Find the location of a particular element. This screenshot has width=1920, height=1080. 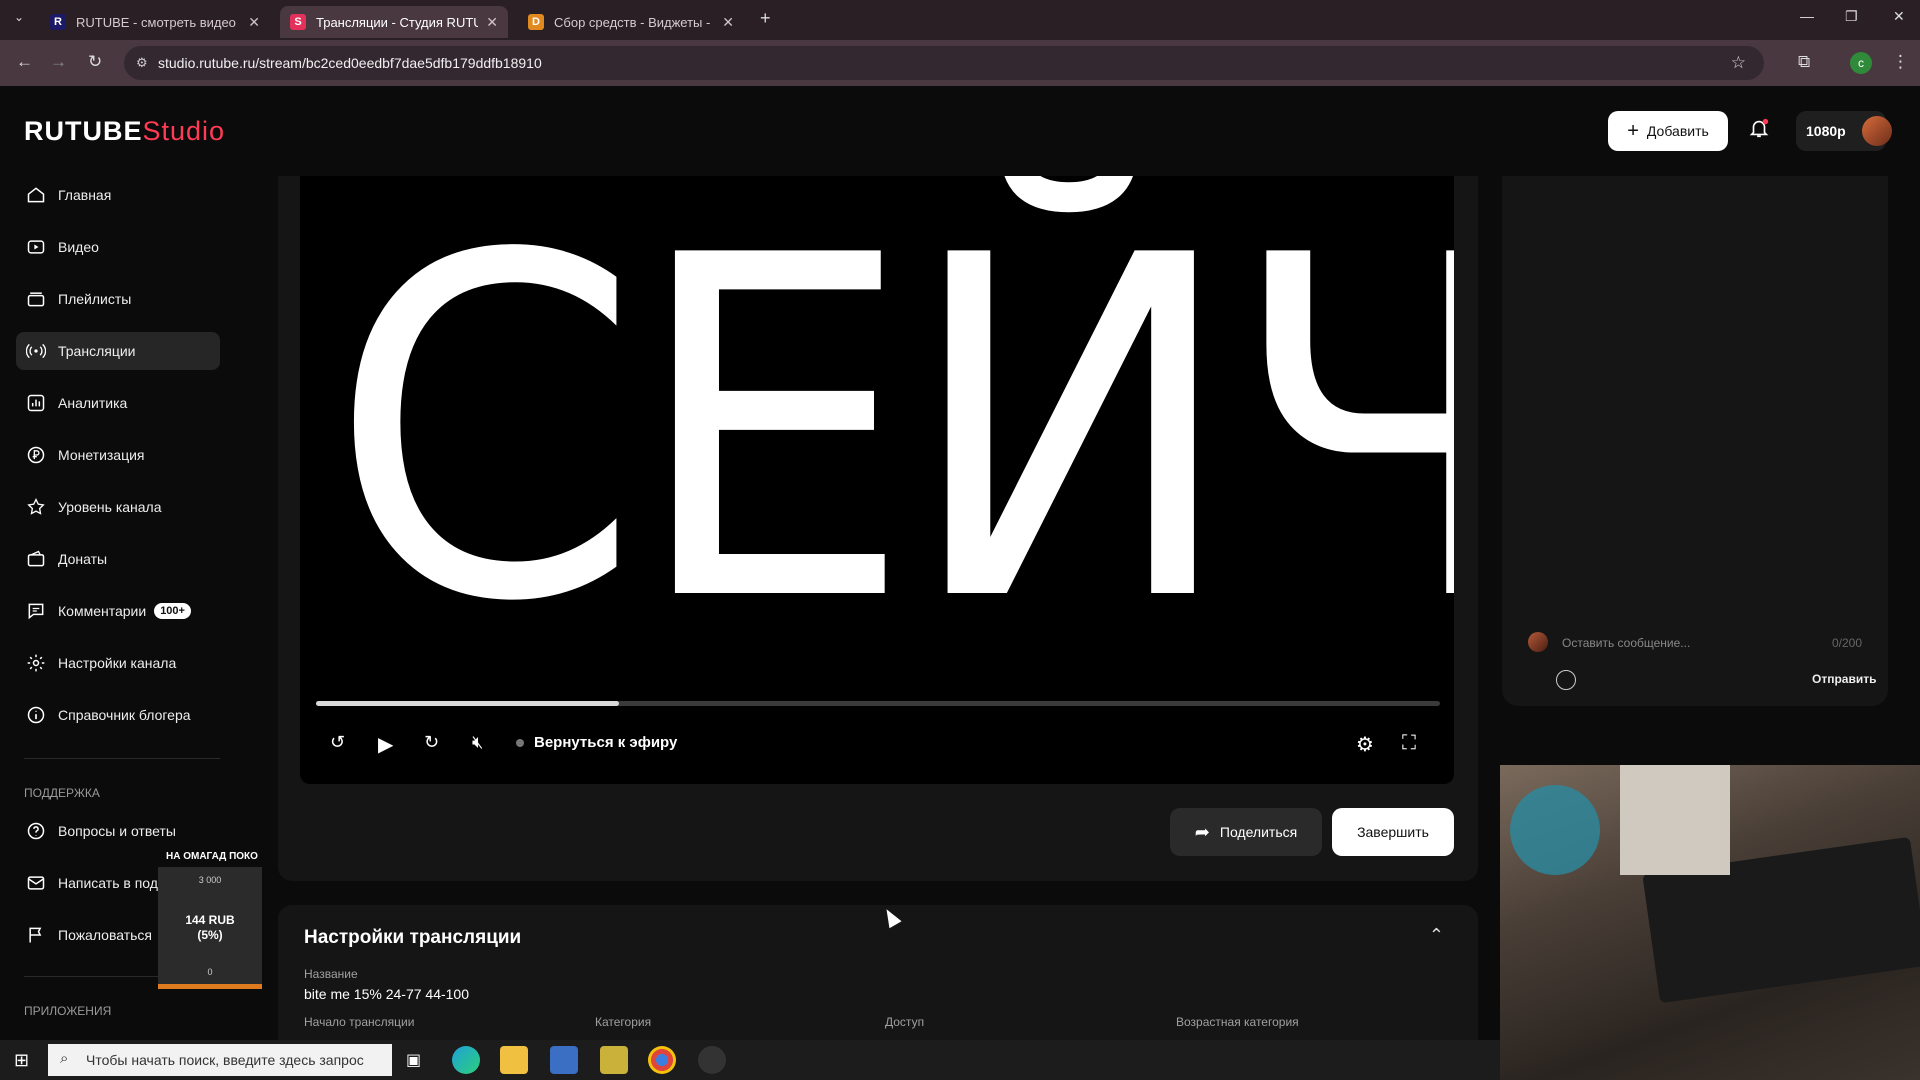

sidebar-item-playlists: Плейлисты is located at coordinates (118, 299).